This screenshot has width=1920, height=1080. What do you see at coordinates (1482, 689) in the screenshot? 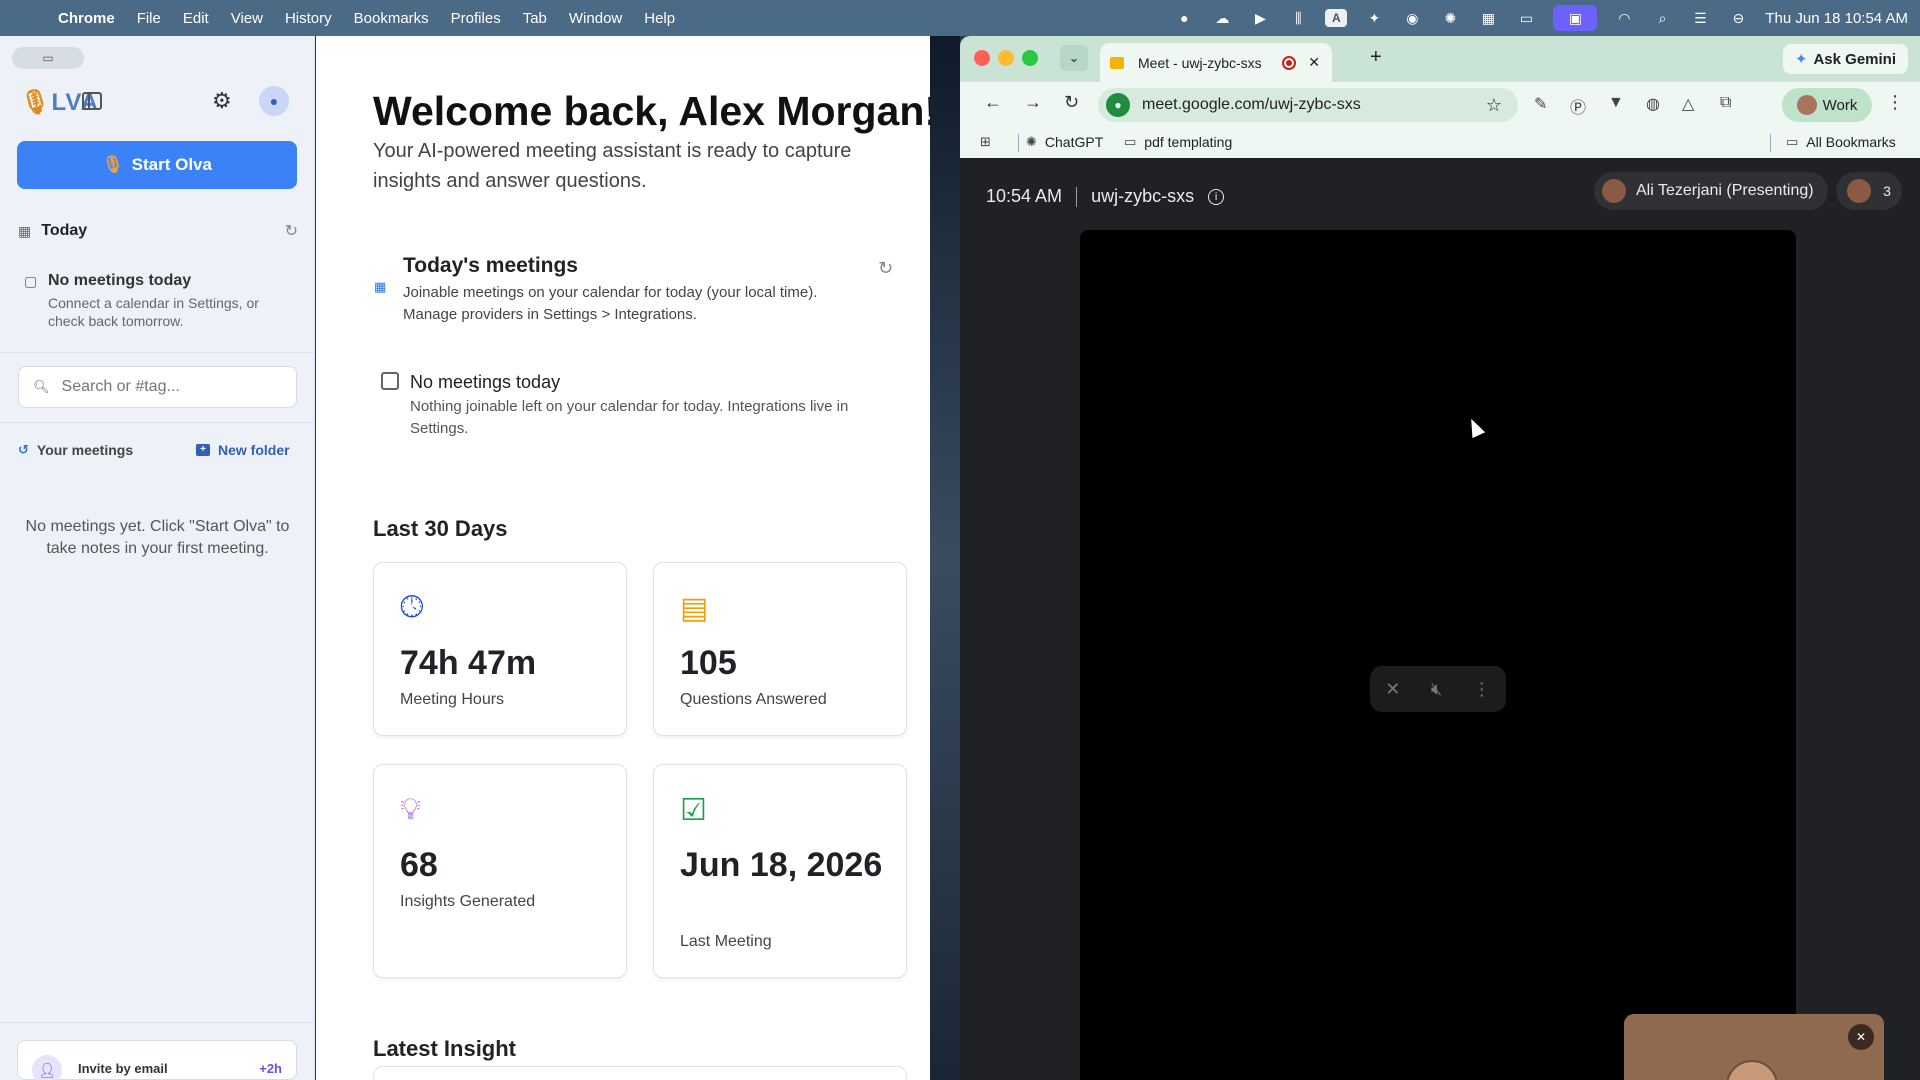
I see `more-options-icon: ⋮` at bounding box center [1482, 689].